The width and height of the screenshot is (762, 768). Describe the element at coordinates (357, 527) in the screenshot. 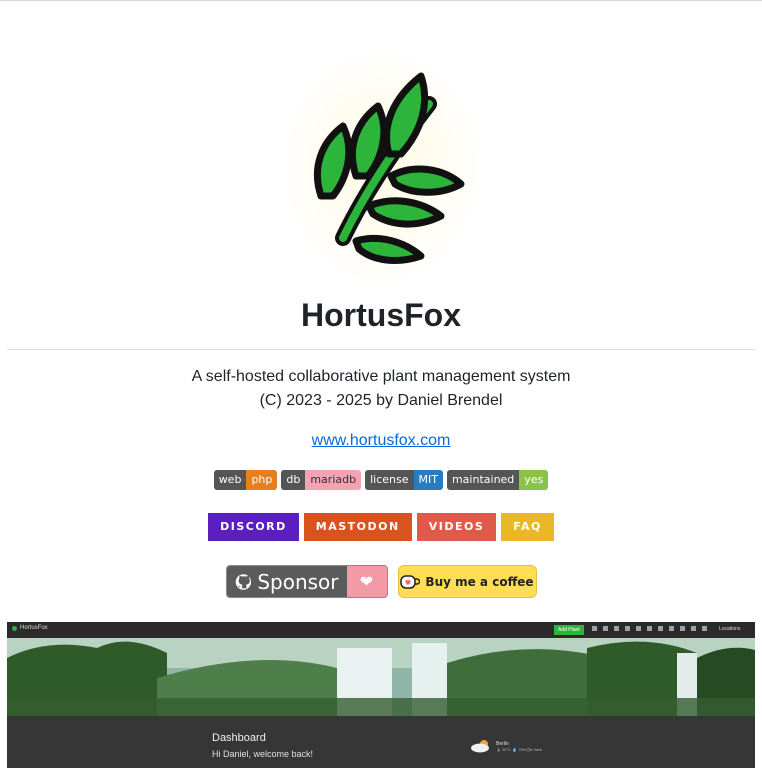

I see `mastodon-button: MASTODON` at that location.